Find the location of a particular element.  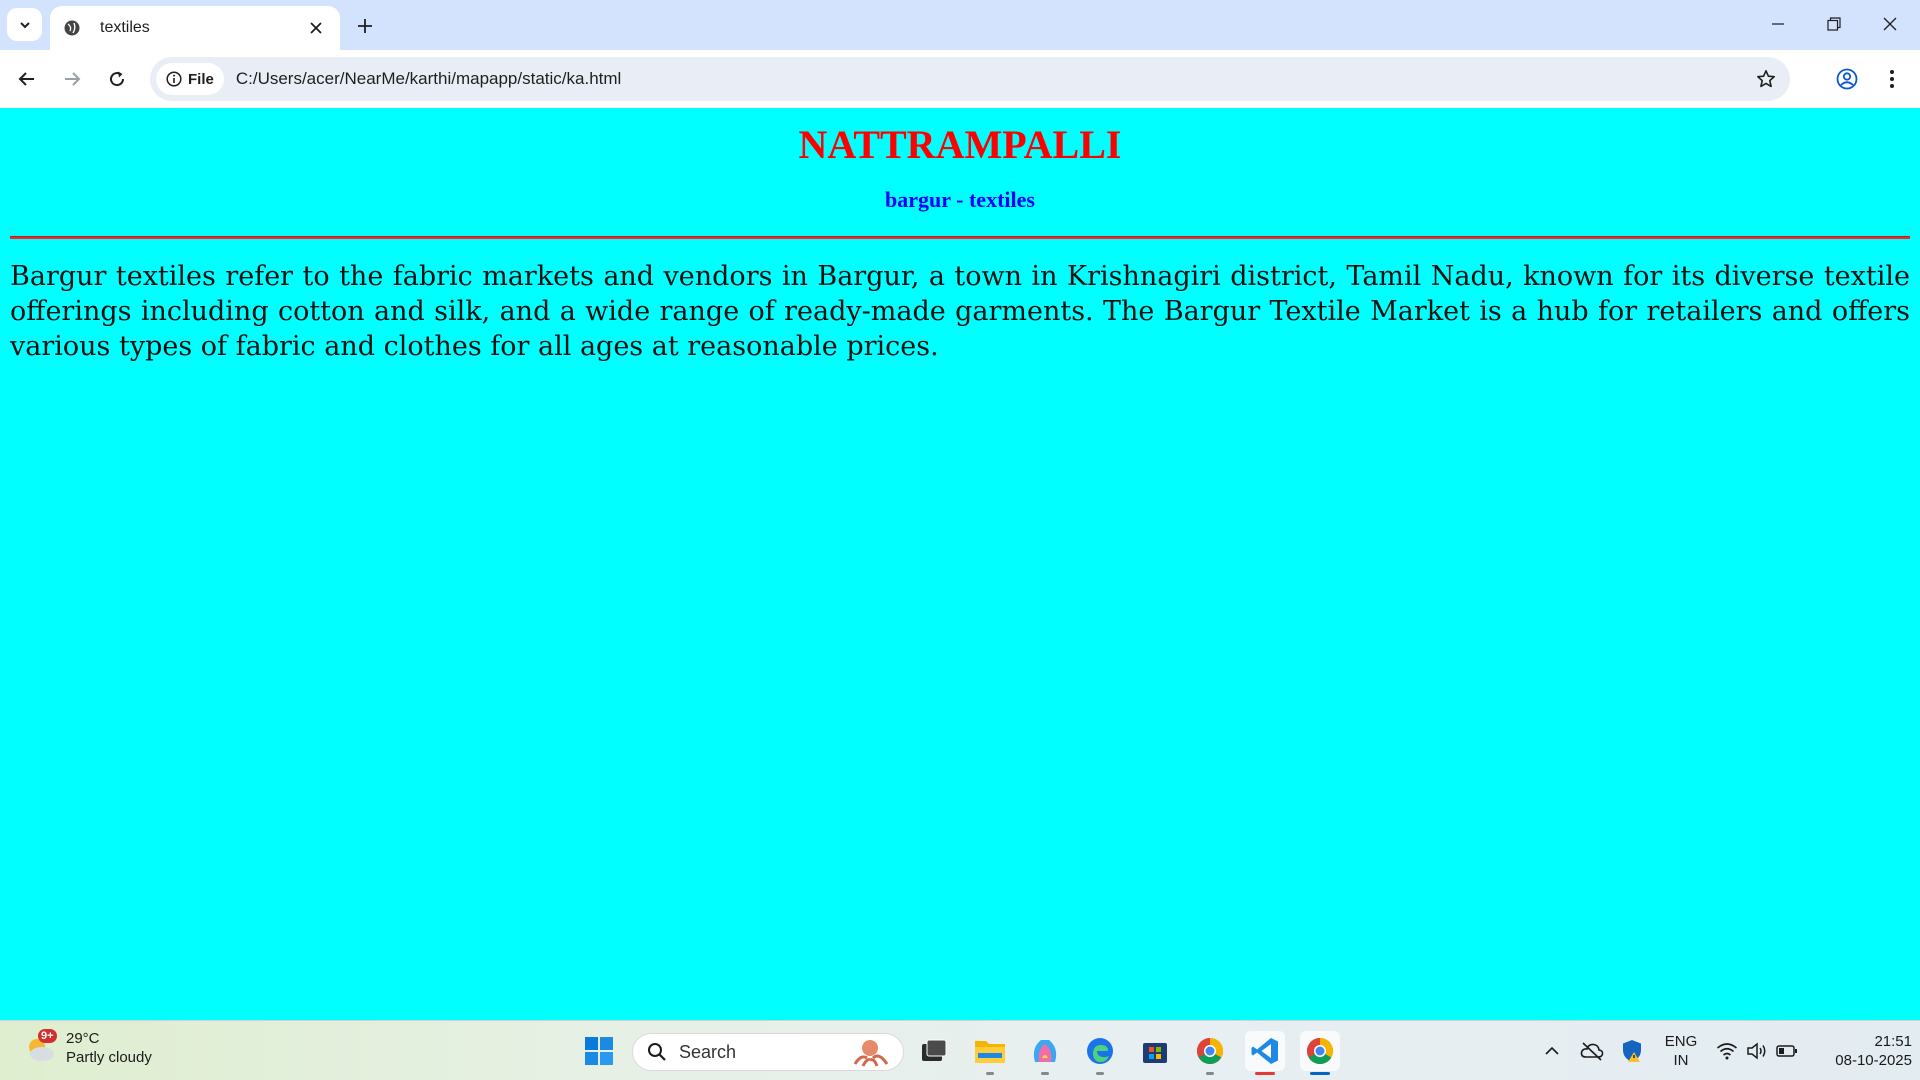

forward-button is located at coordinates (72, 79).